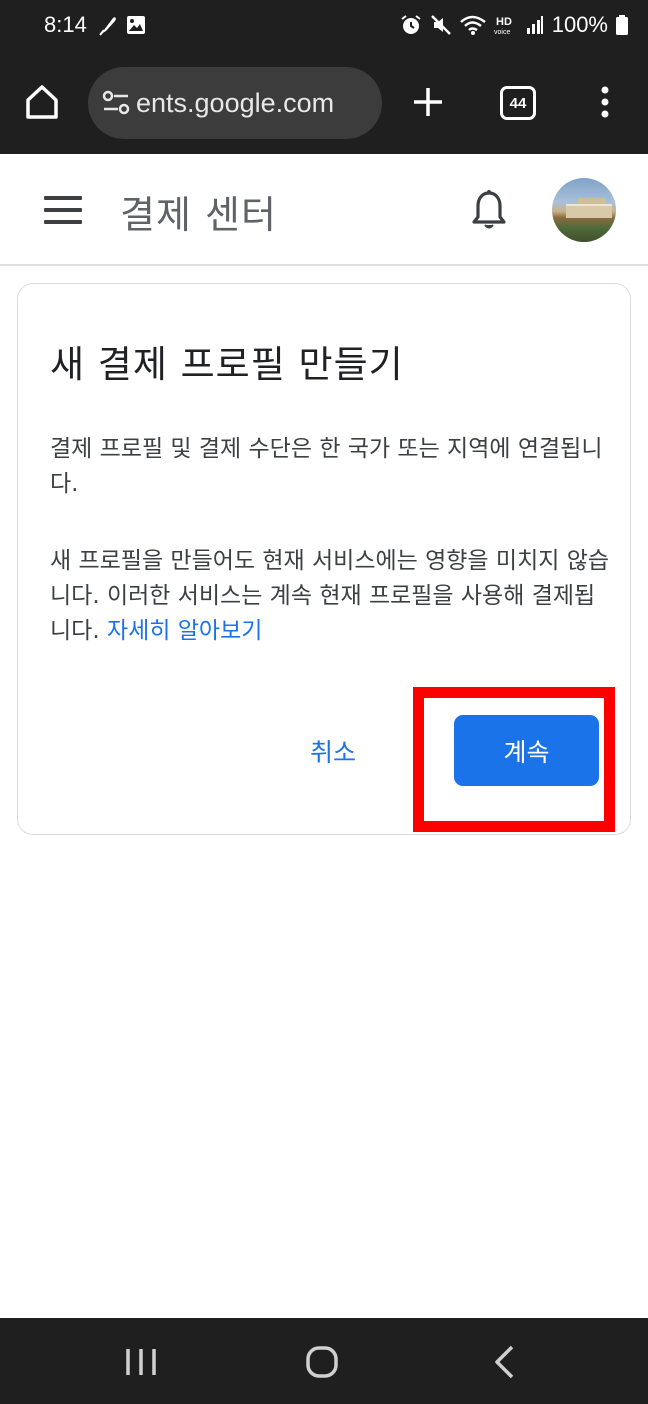 This screenshot has height=1404, width=648. I want to click on home-circle-icon, so click(322, 1362).